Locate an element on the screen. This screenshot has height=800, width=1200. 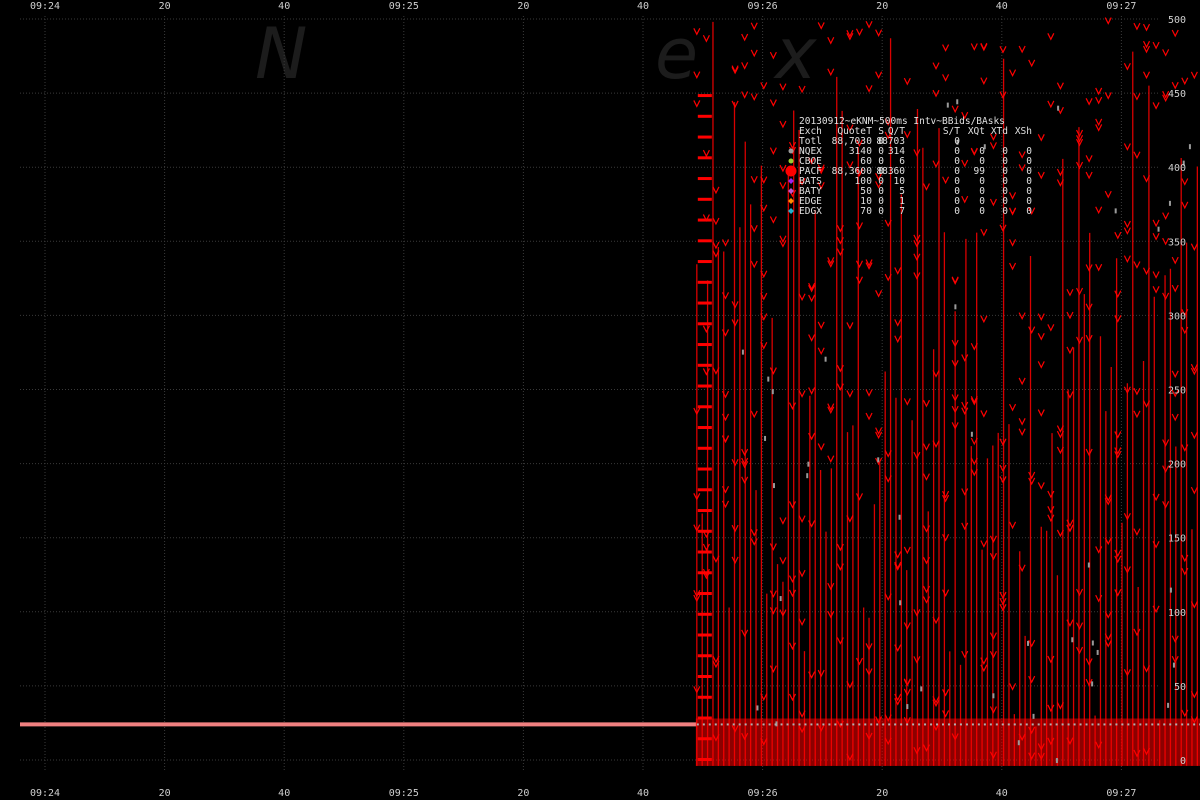
x-tick-label-top: 09:25 is located at coordinates (404, 6).